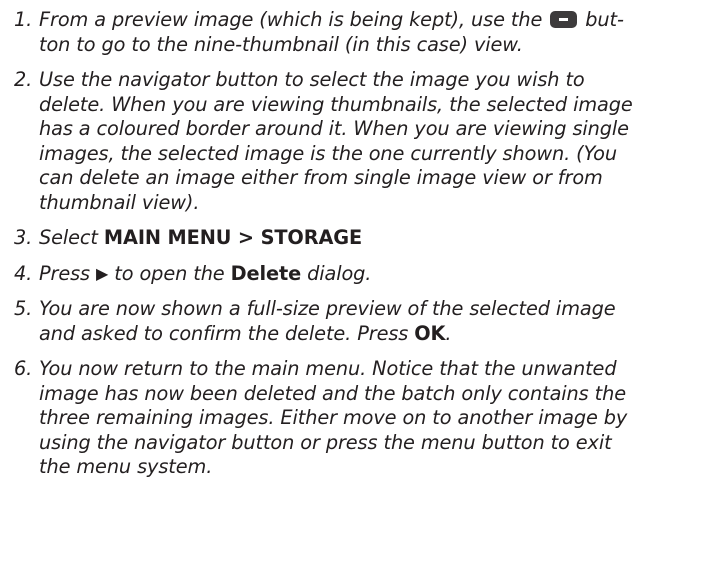 The width and height of the screenshot is (721, 563). I want to click on step-number: 6., so click(23, 368).